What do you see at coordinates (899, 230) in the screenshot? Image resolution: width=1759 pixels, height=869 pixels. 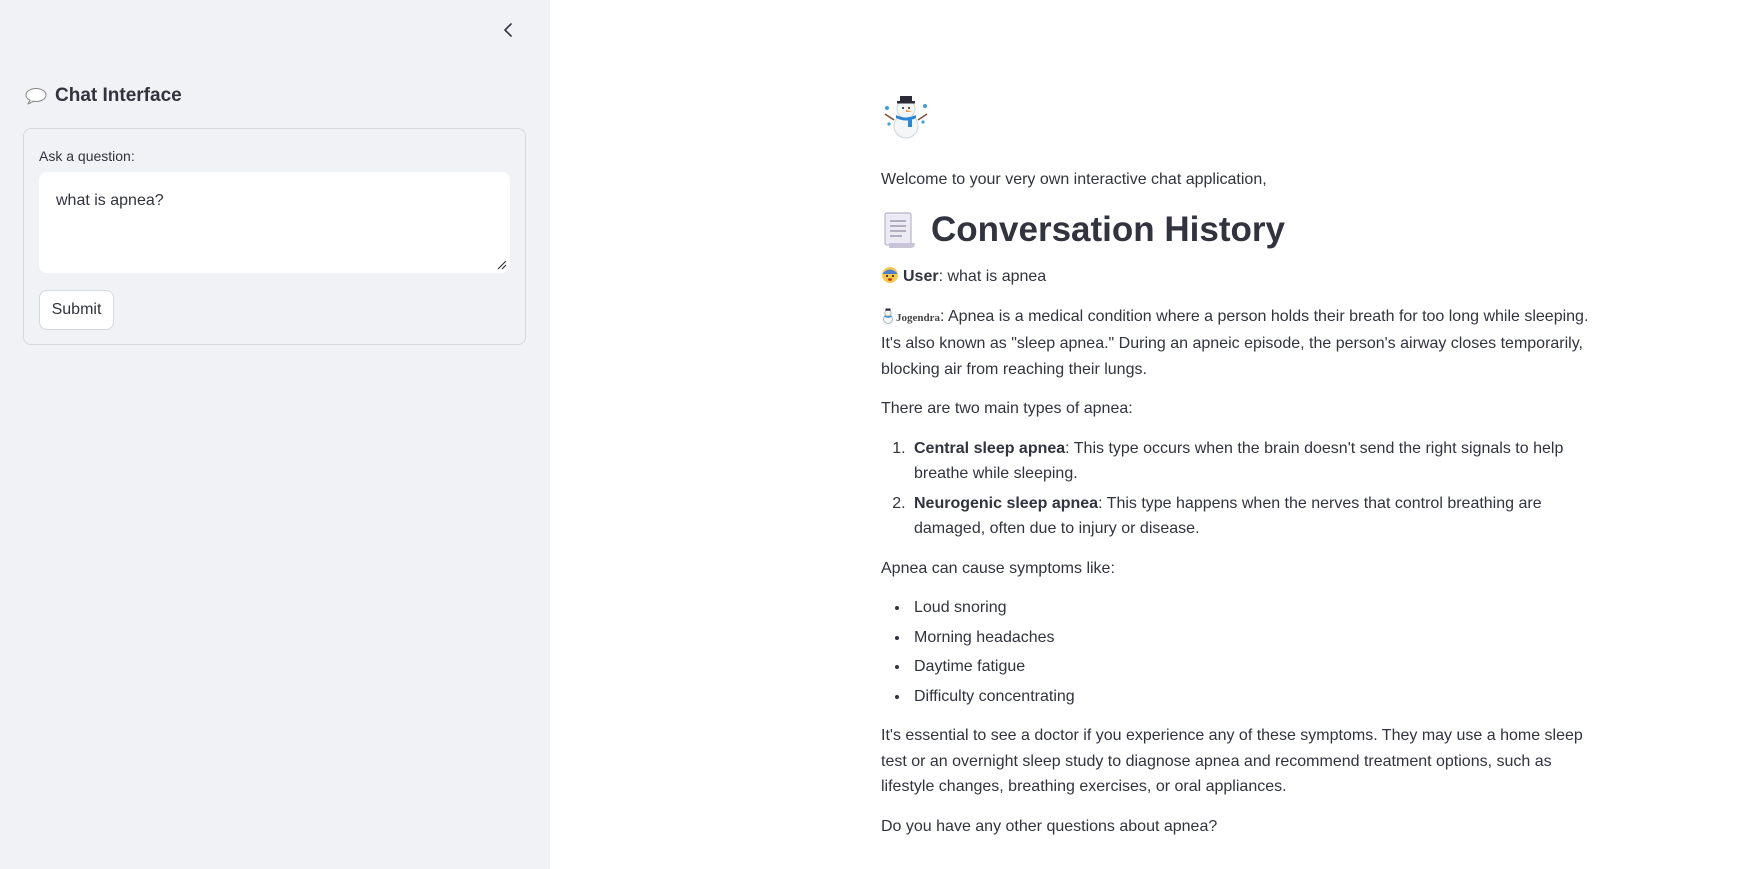 I see `scroll-icon` at bounding box center [899, 230].